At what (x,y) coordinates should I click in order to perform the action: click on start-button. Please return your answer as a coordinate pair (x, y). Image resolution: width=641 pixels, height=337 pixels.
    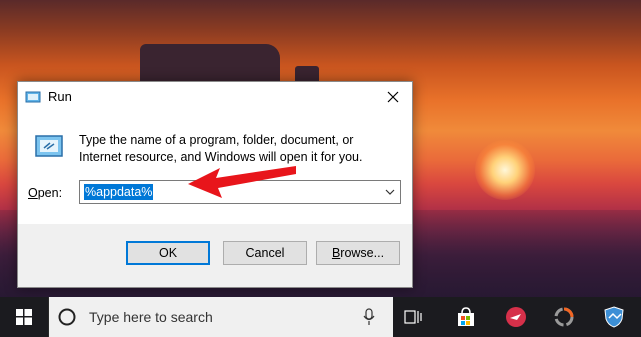
    Looking at the image, I should click on (24, 317).